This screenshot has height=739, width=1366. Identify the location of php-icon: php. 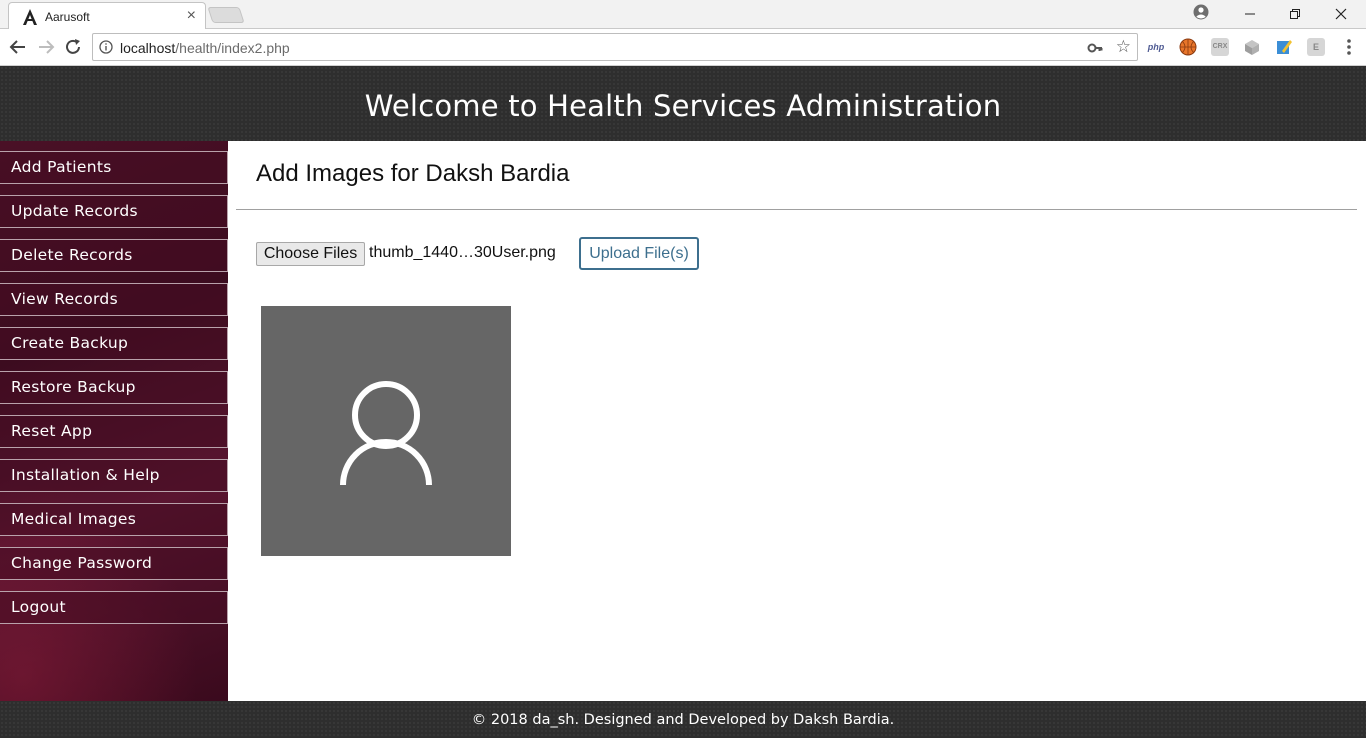
(1156, 47).